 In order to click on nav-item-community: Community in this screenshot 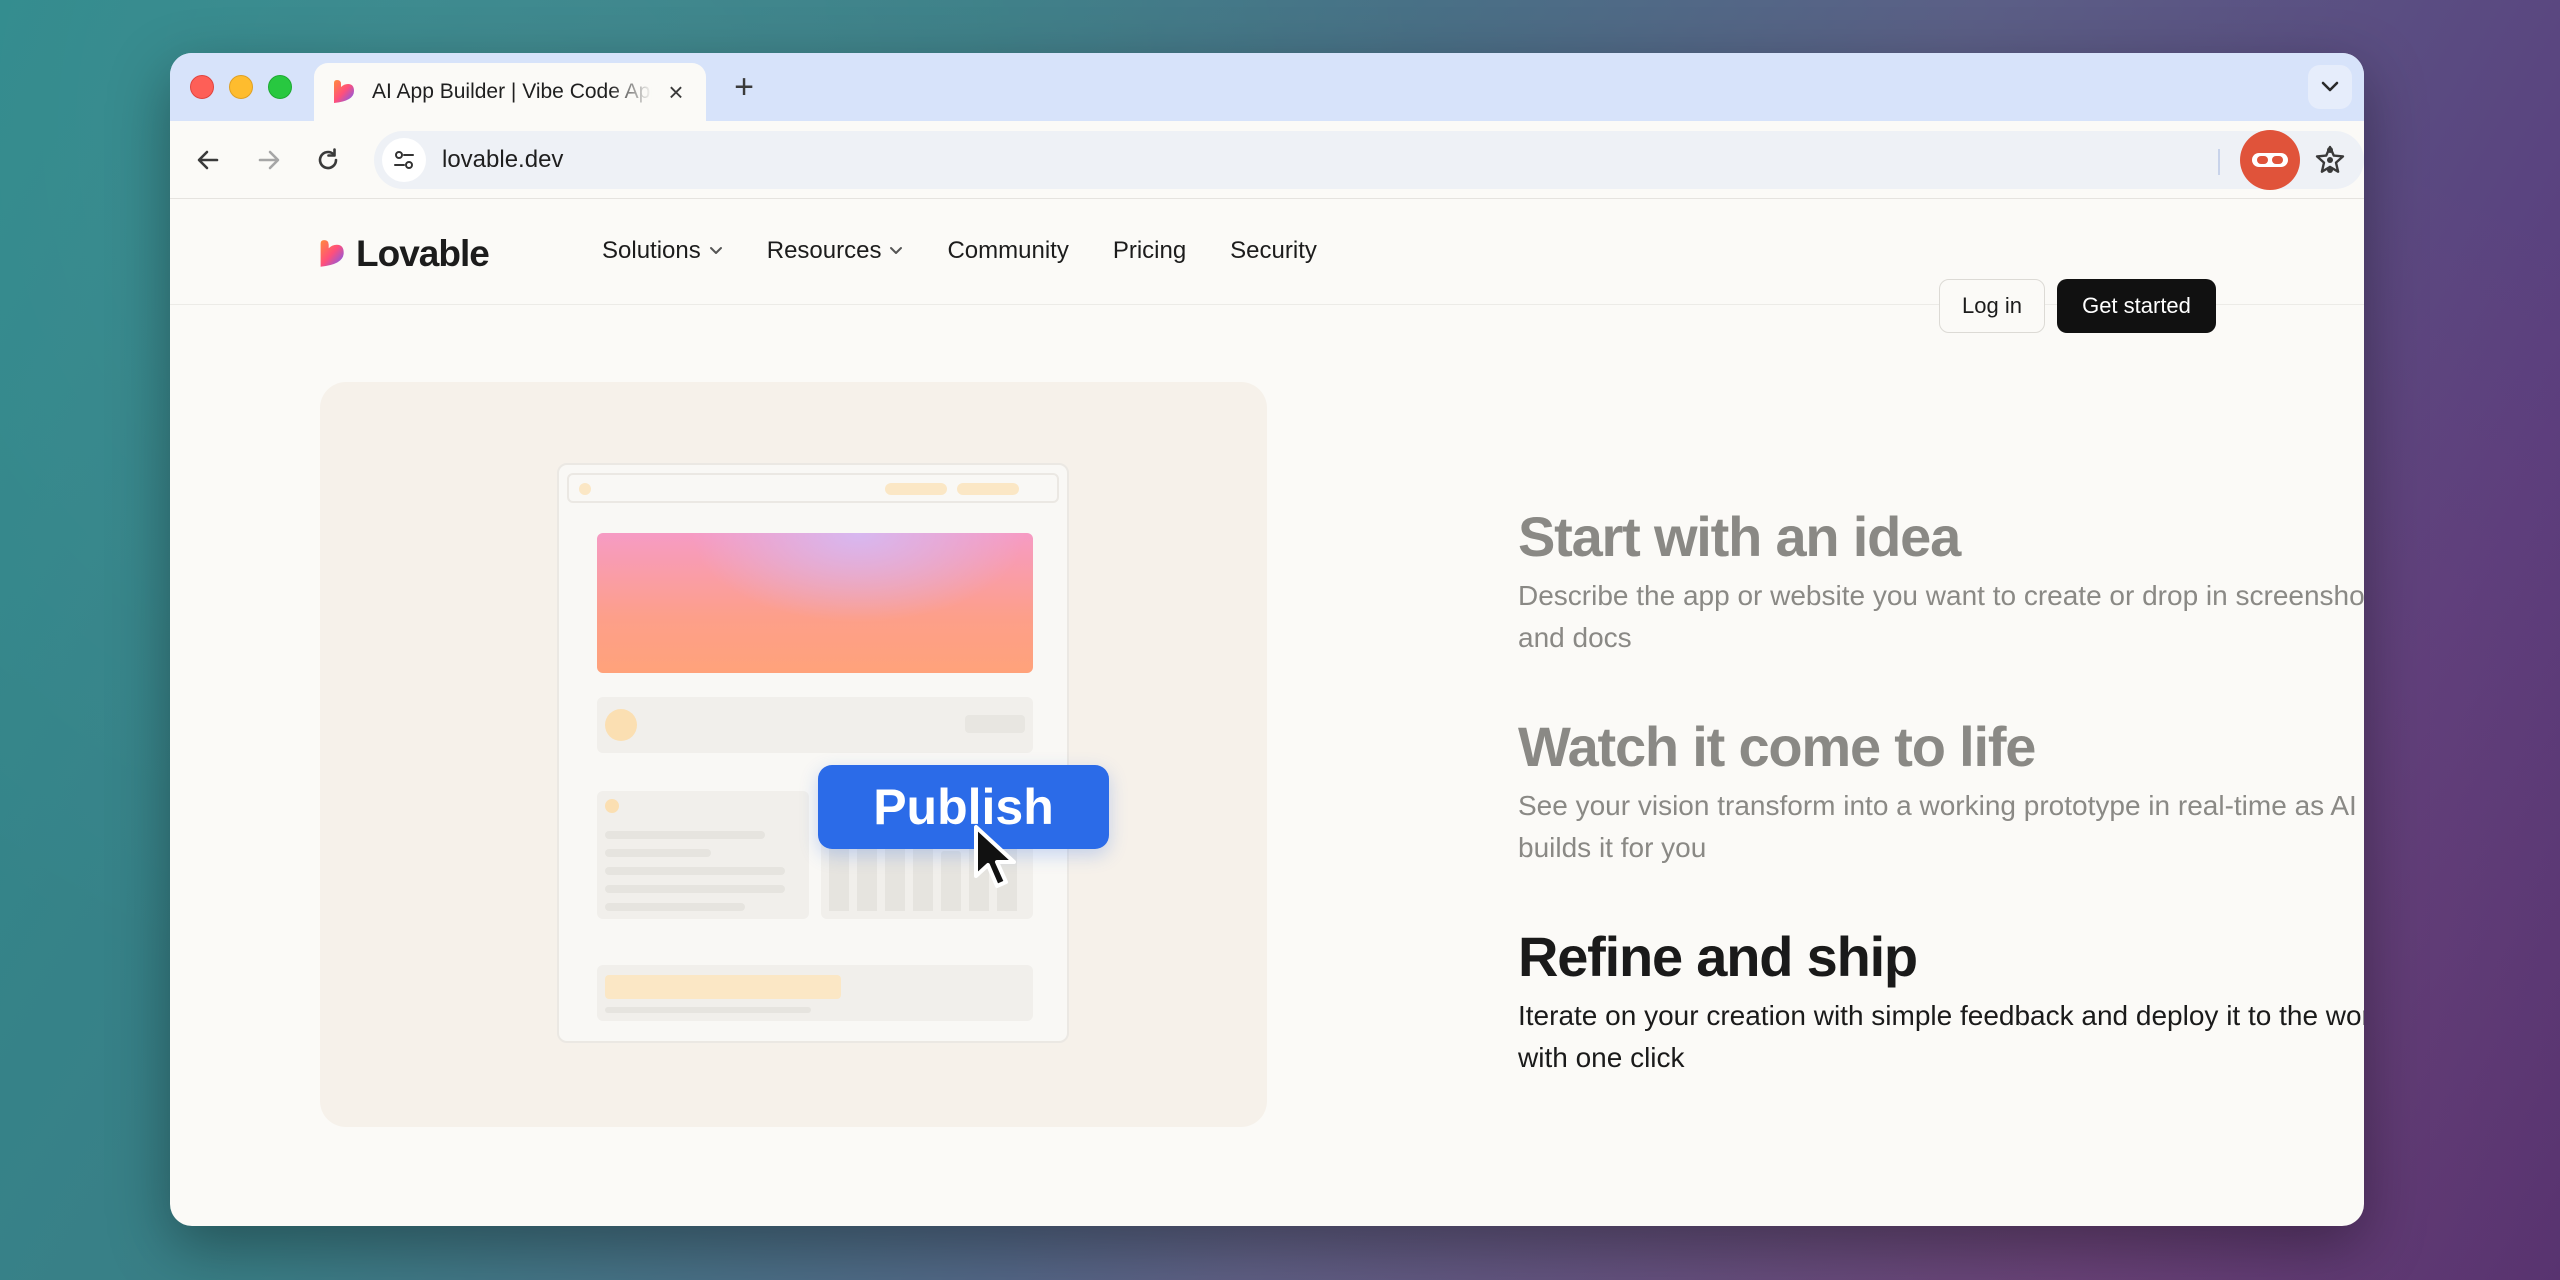, I will do `click(1007, 251)`.